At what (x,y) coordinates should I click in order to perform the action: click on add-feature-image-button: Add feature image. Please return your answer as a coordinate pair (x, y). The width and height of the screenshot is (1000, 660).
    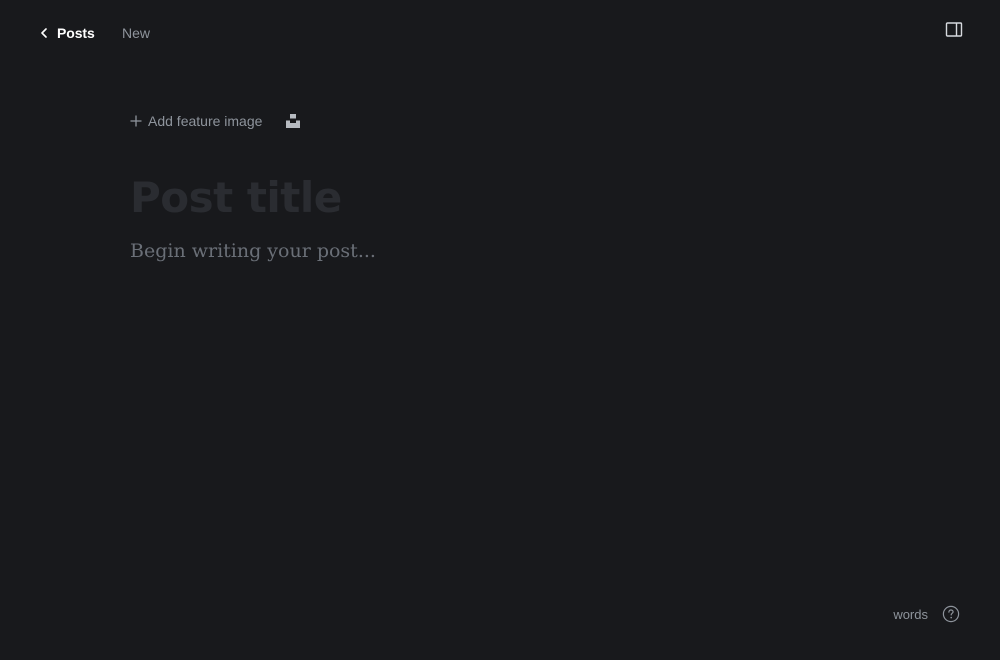
    Looking at the image, I should click on (196, 121).